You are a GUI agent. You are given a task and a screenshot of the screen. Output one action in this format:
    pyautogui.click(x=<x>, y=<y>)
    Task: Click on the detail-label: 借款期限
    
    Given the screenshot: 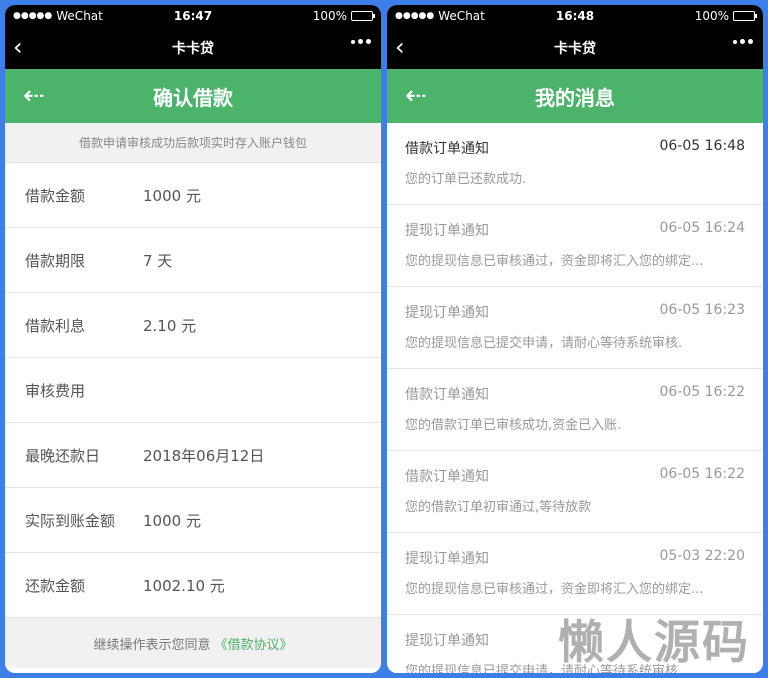 What is the action you would take?
    pyautogui.click(x=55, y=260)
    